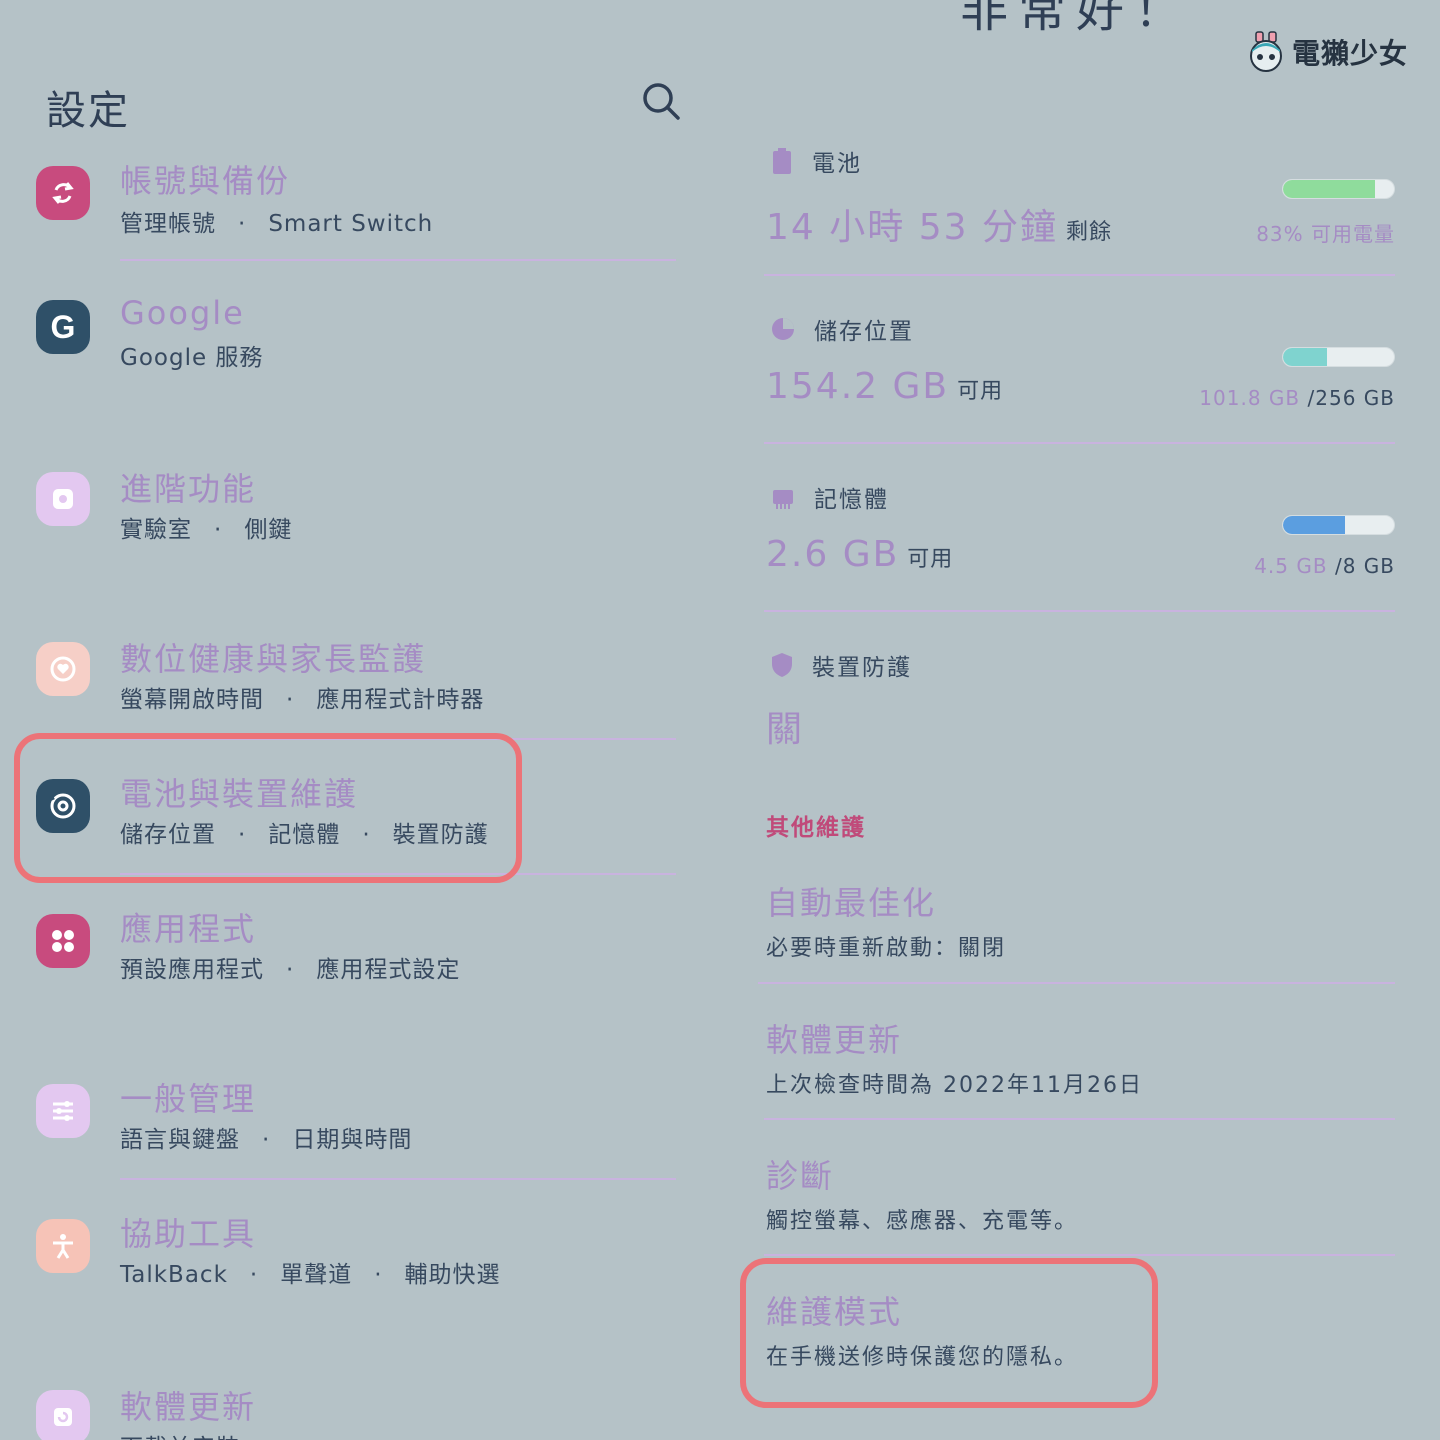 This screenshot has height=1440, width=1440. Describe the element at coordinates (800, 1176) in the screenshot. I see `item-title: 診斷` at that location.